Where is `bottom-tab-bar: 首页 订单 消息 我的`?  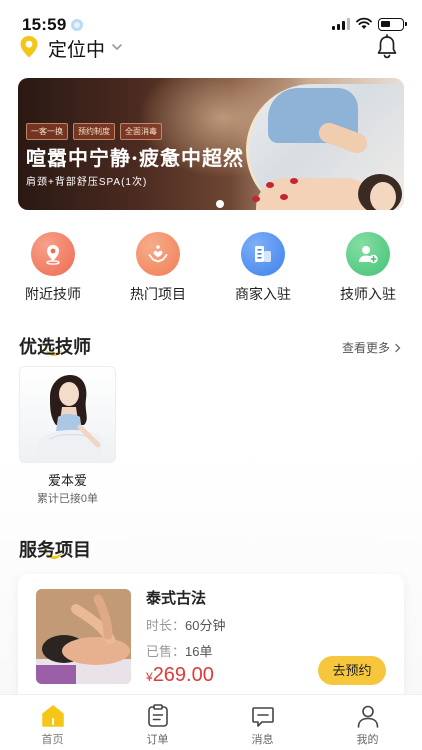
bottom-tab-bar: 首页 订单 消息 我的 is located at coordinates (211, 722).